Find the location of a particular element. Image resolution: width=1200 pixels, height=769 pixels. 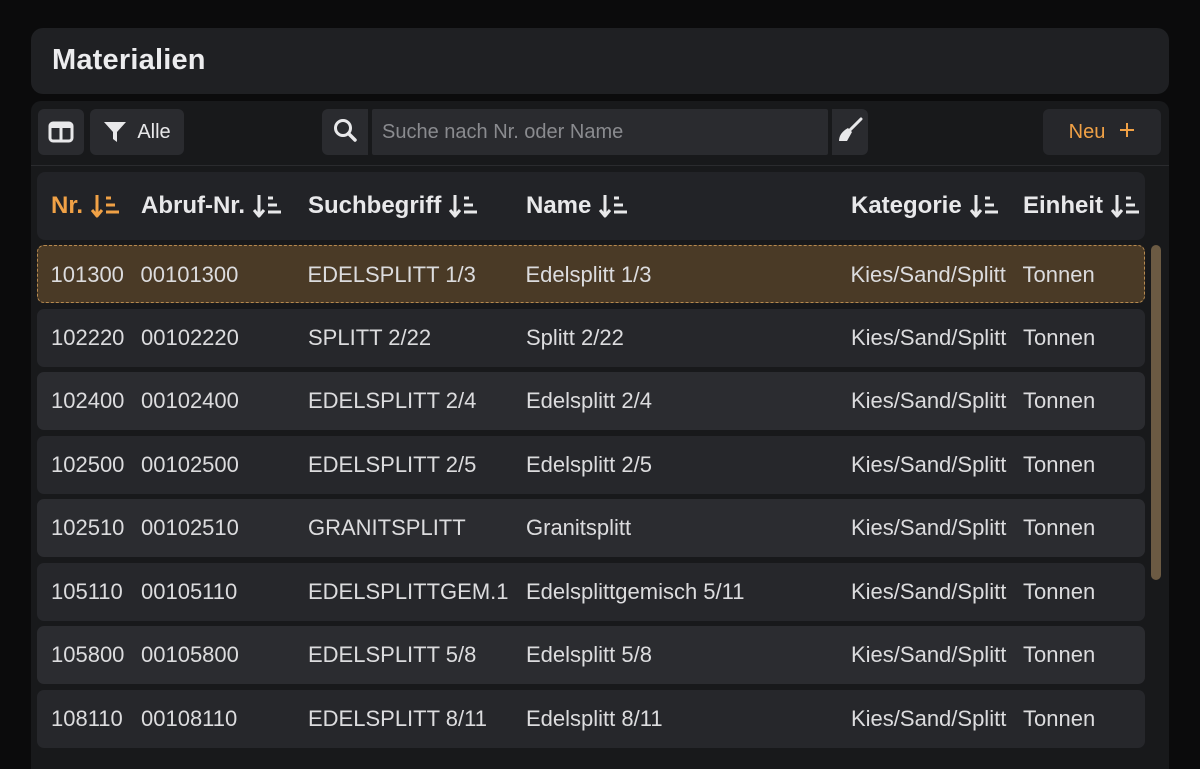

cell-name: Edelsplittgemisch 5/11 is located at coordinates (635, 591).